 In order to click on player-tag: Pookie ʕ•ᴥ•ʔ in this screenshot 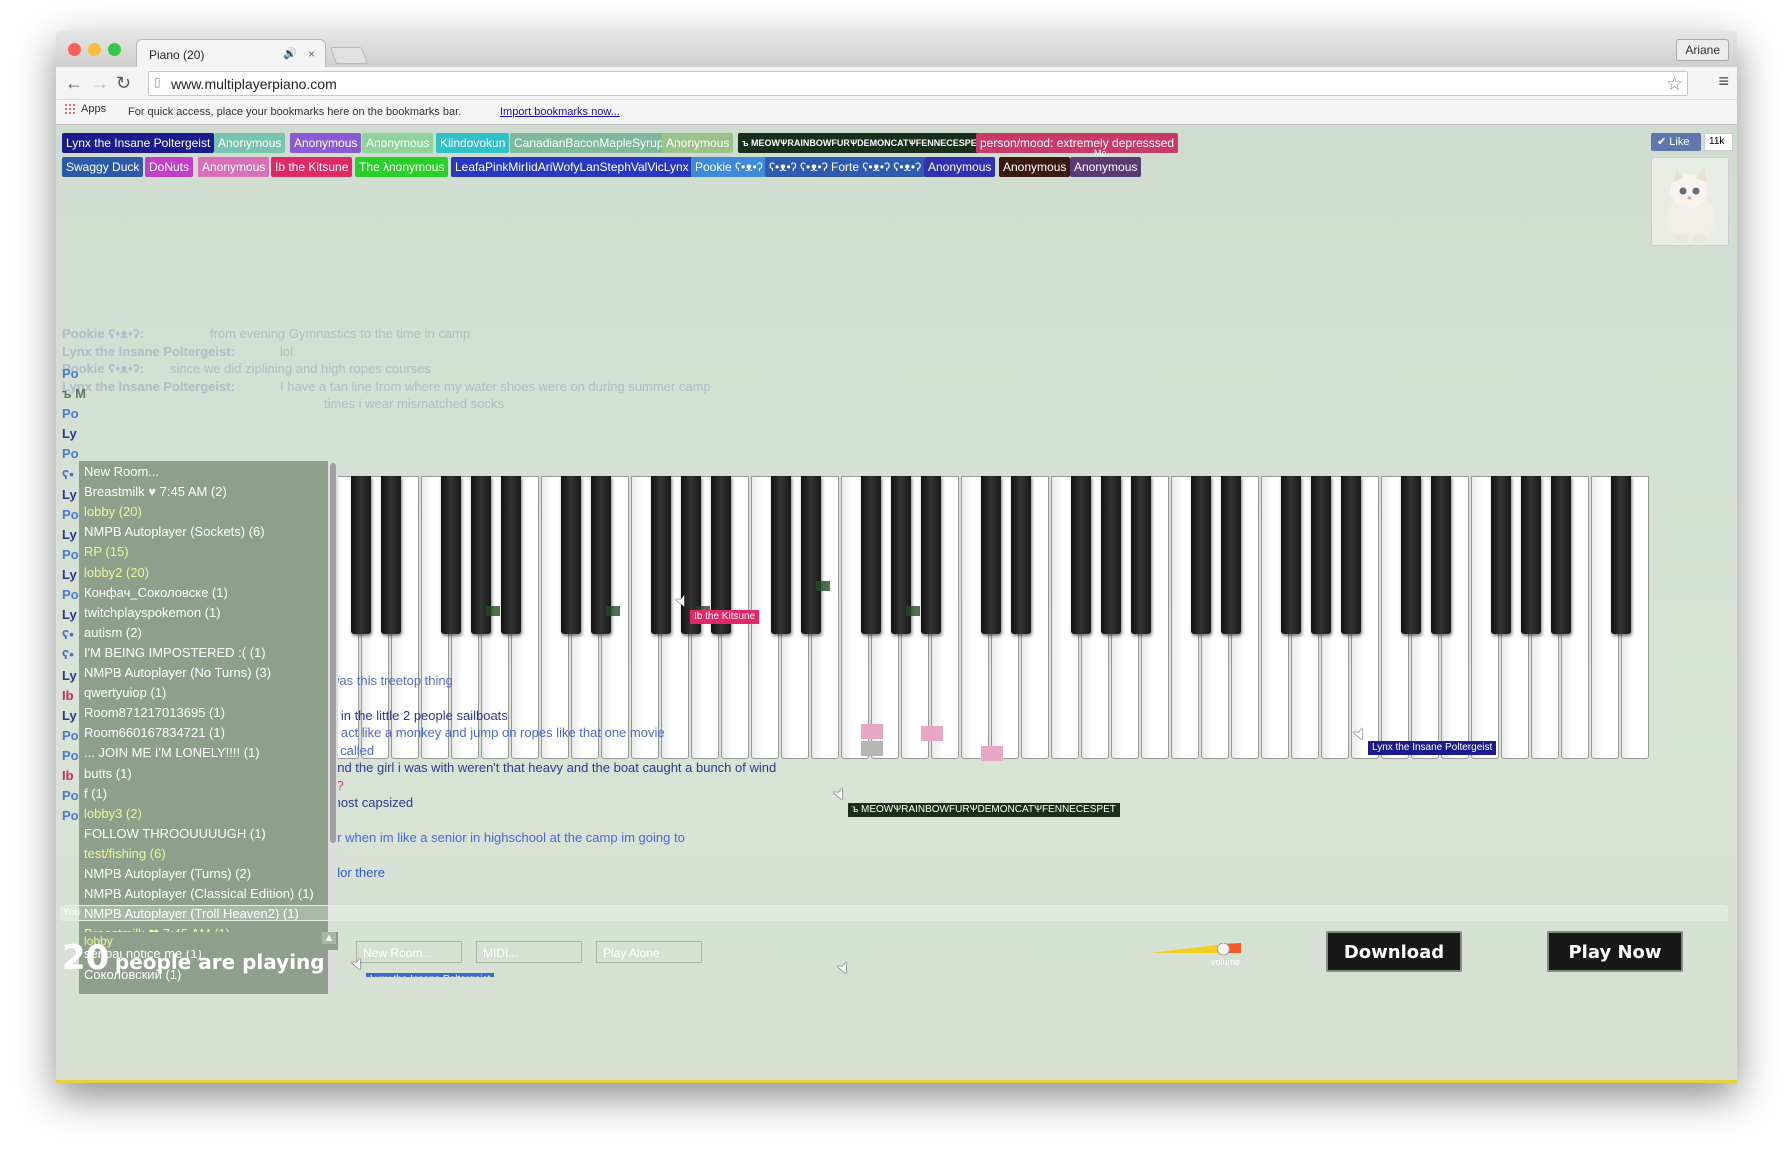, I will do `click(729, 167)`.